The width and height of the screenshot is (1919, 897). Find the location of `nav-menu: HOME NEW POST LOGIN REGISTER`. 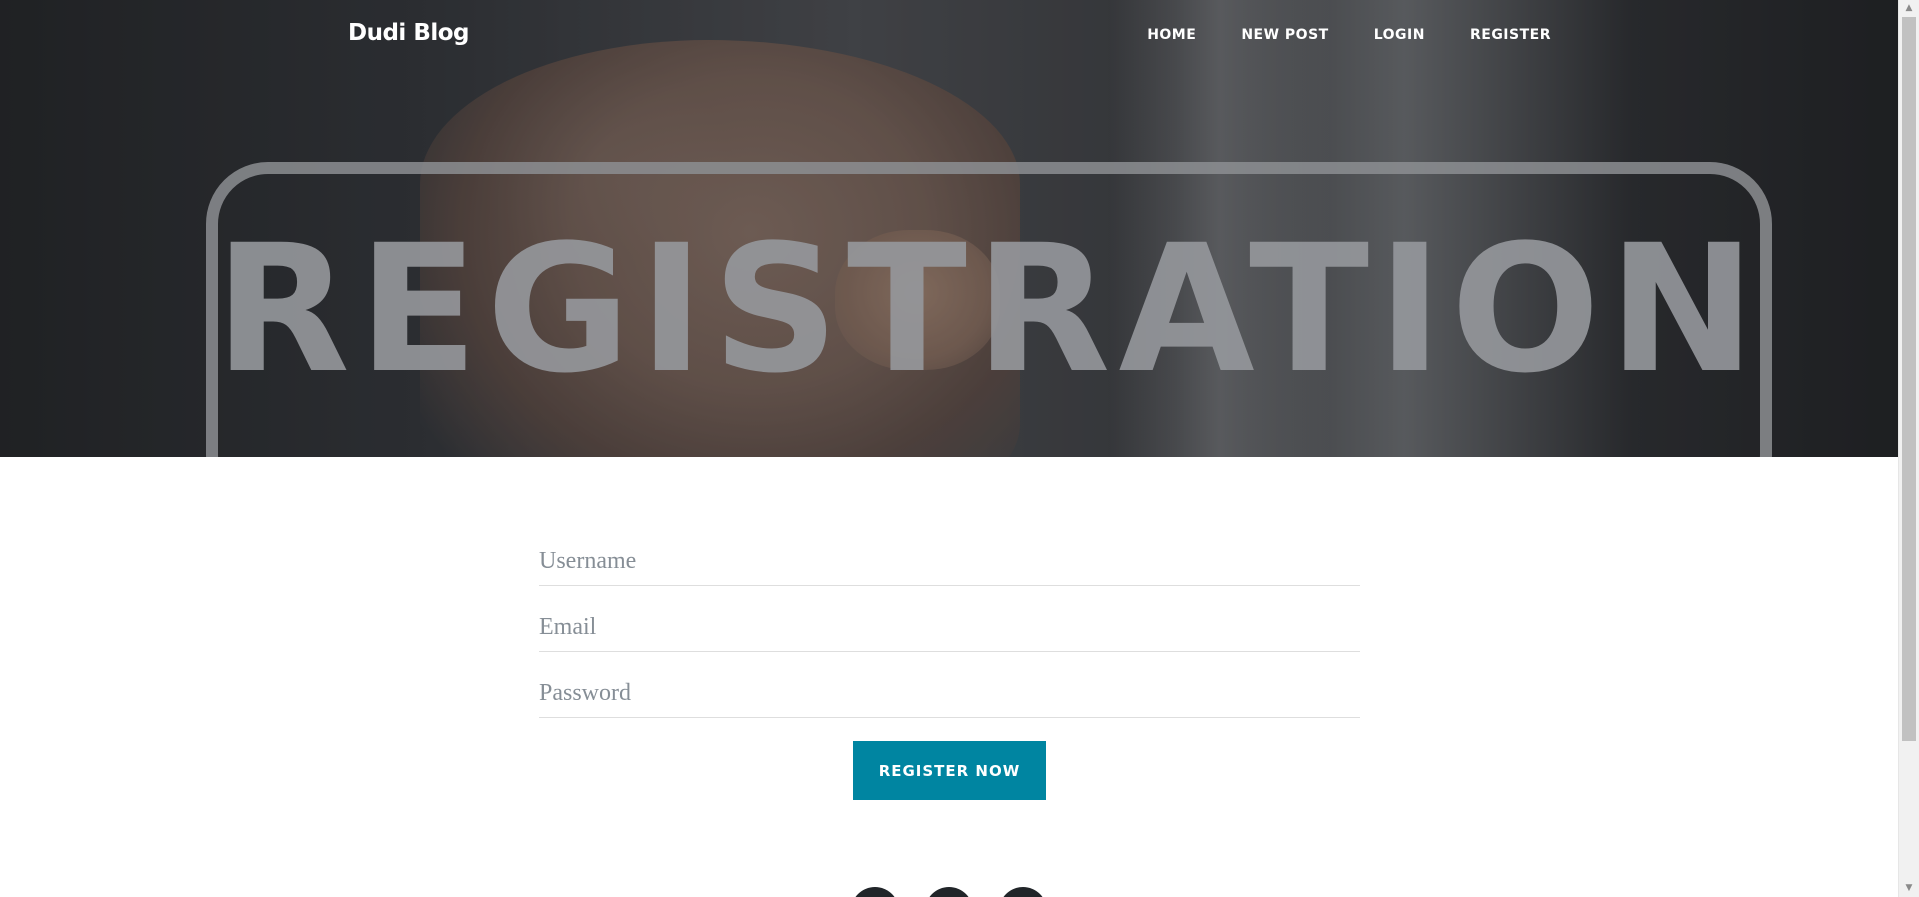

nav-menu: HOME NEW POST LOGIN REGISTER is located at coordinates (1326, 35).